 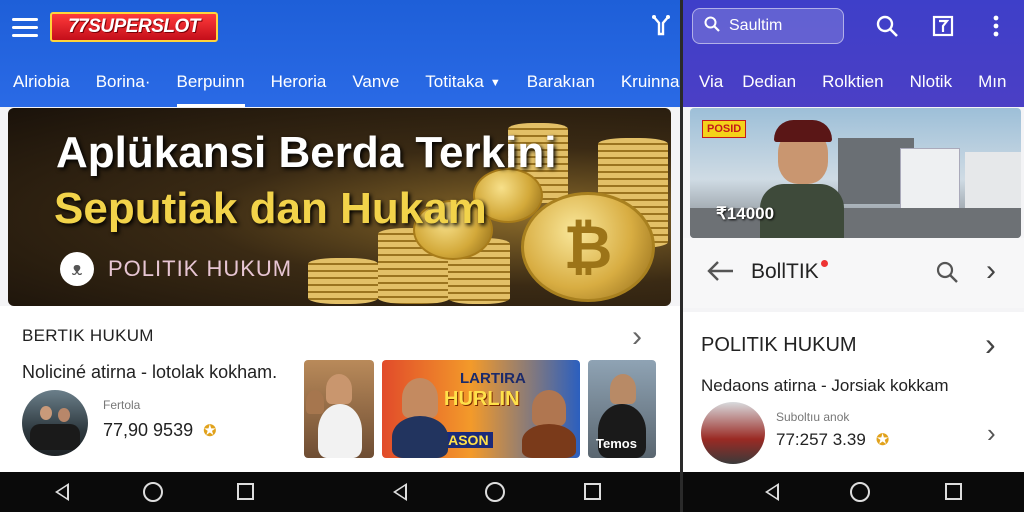 I want to click on meta-label: Fertola, so click(x=122, y=405).